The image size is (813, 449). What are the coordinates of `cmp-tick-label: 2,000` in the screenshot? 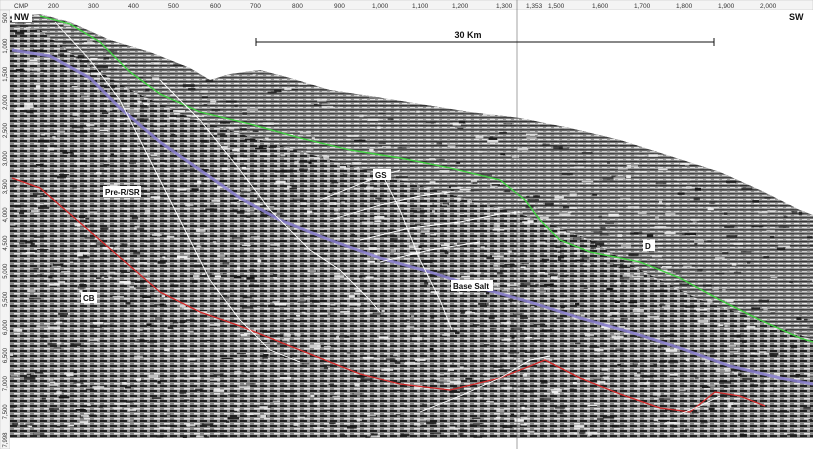 It's located at (768, 6).